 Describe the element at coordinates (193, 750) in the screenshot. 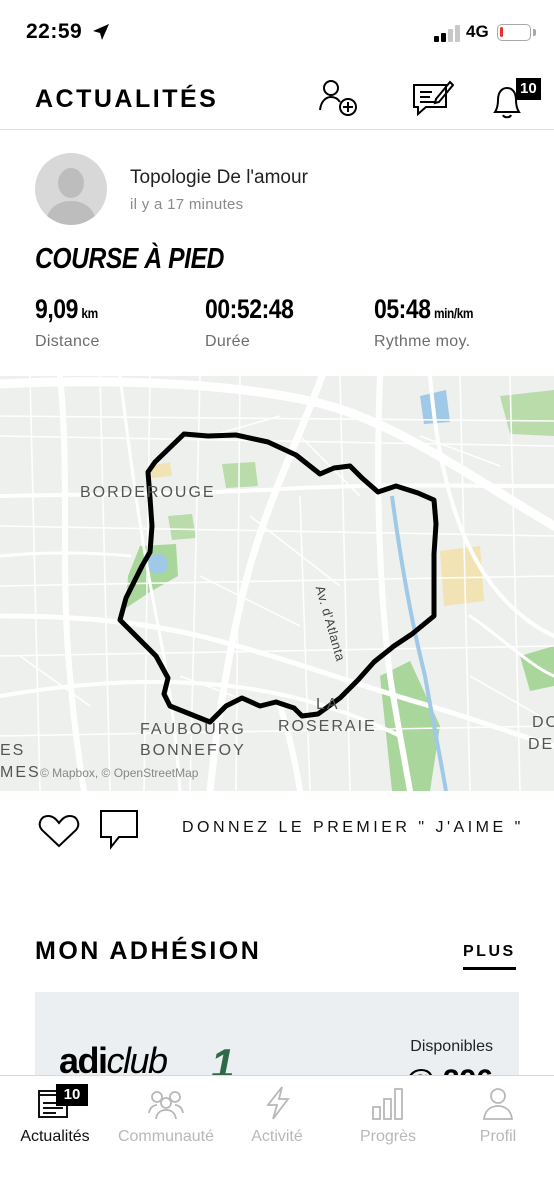

I see `map-label-bonnefoy: BONNEFOY` at that location.